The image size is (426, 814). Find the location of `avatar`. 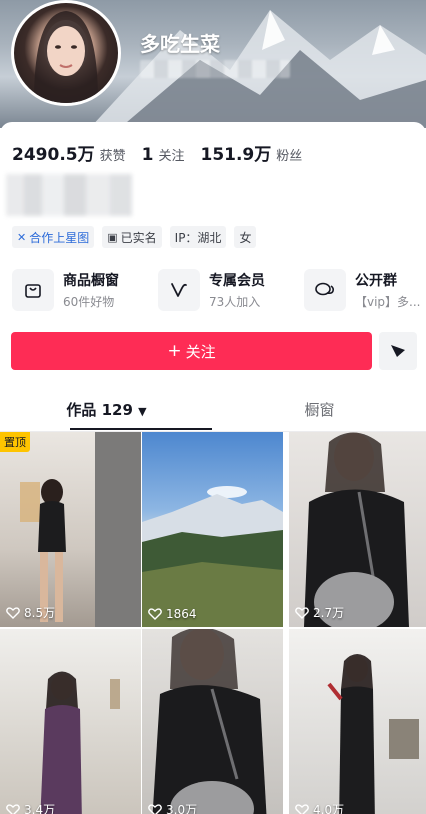

avatar is located at coordinates (66, 53).